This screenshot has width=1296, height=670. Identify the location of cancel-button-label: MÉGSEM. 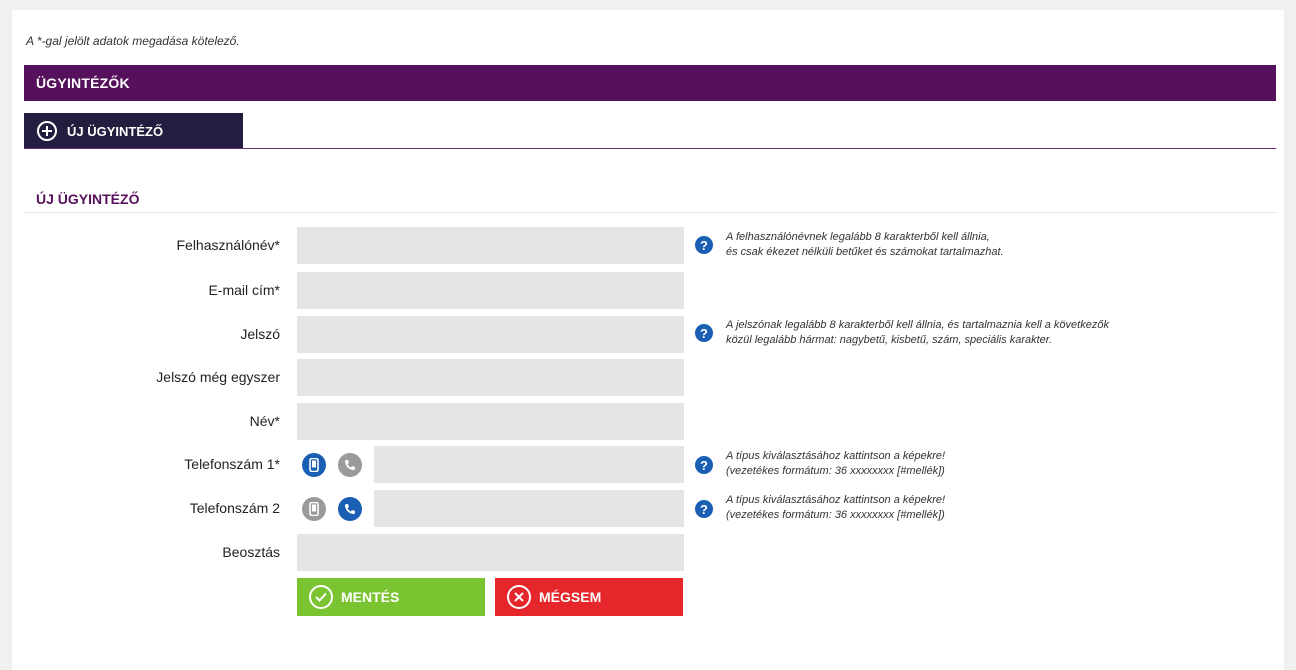
(570, 597).